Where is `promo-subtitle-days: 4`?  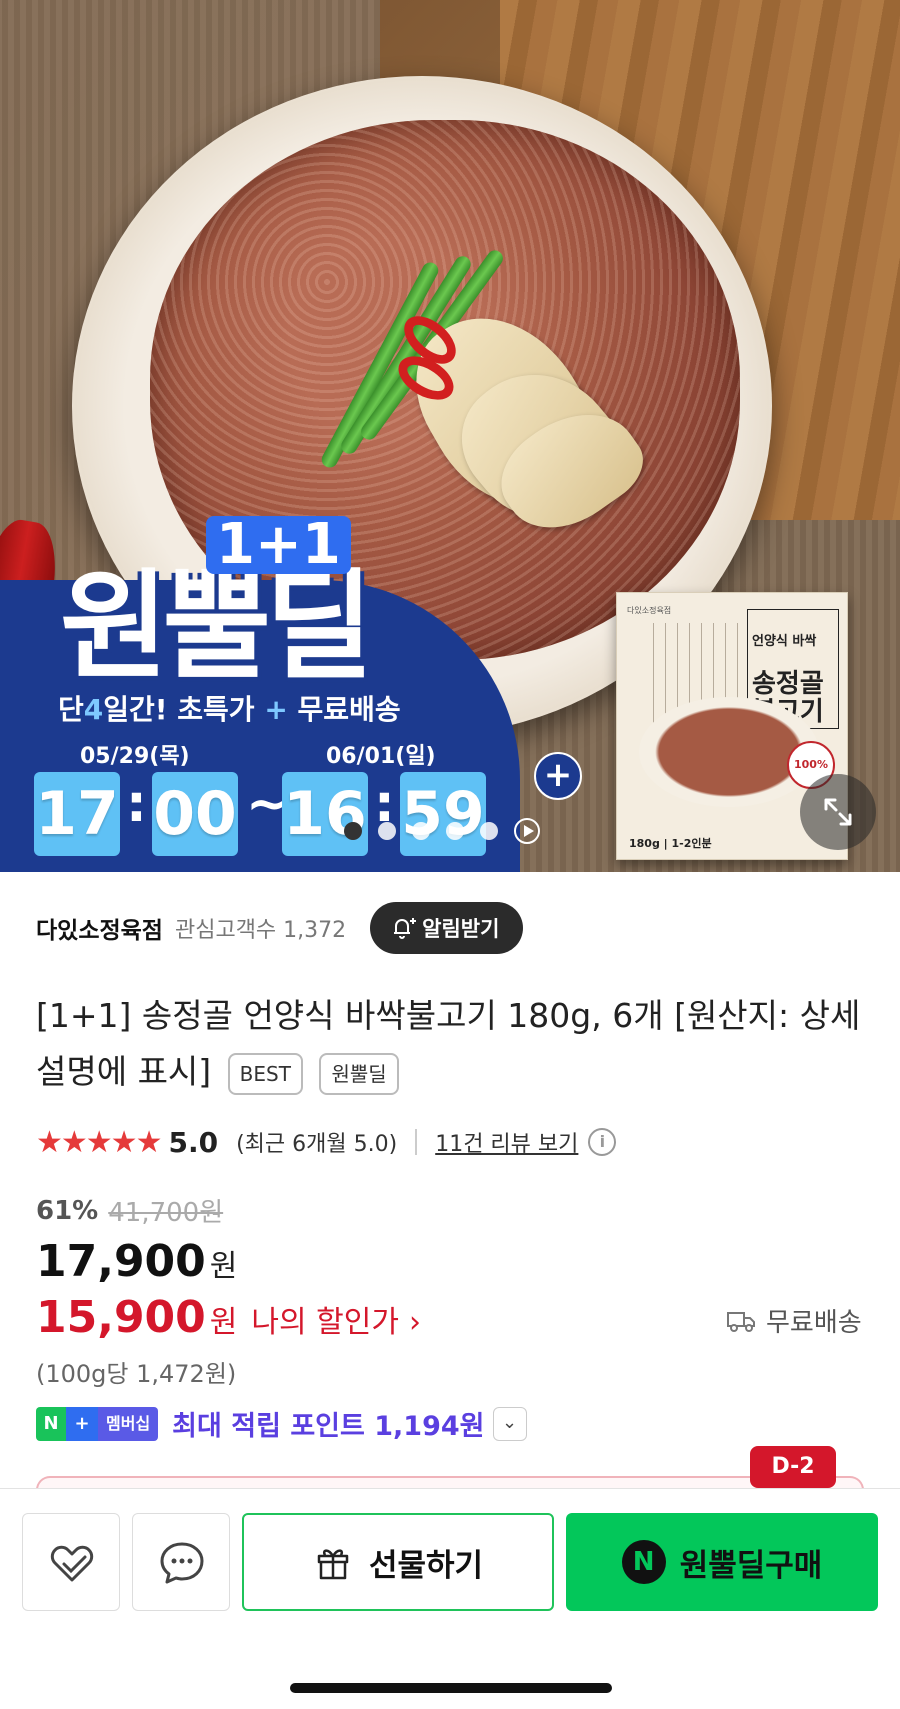
promo-subtitle-days: 4 is located at coordinates (93, 709).